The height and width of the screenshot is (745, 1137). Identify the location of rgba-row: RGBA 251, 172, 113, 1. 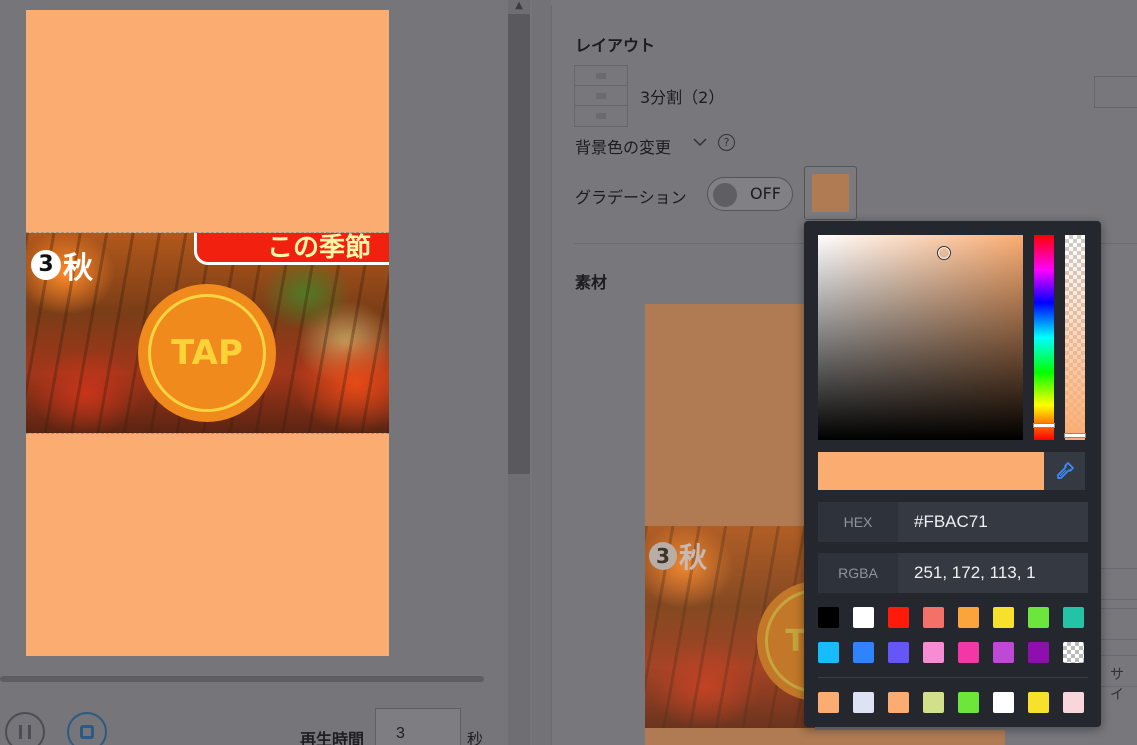
(953, 573).